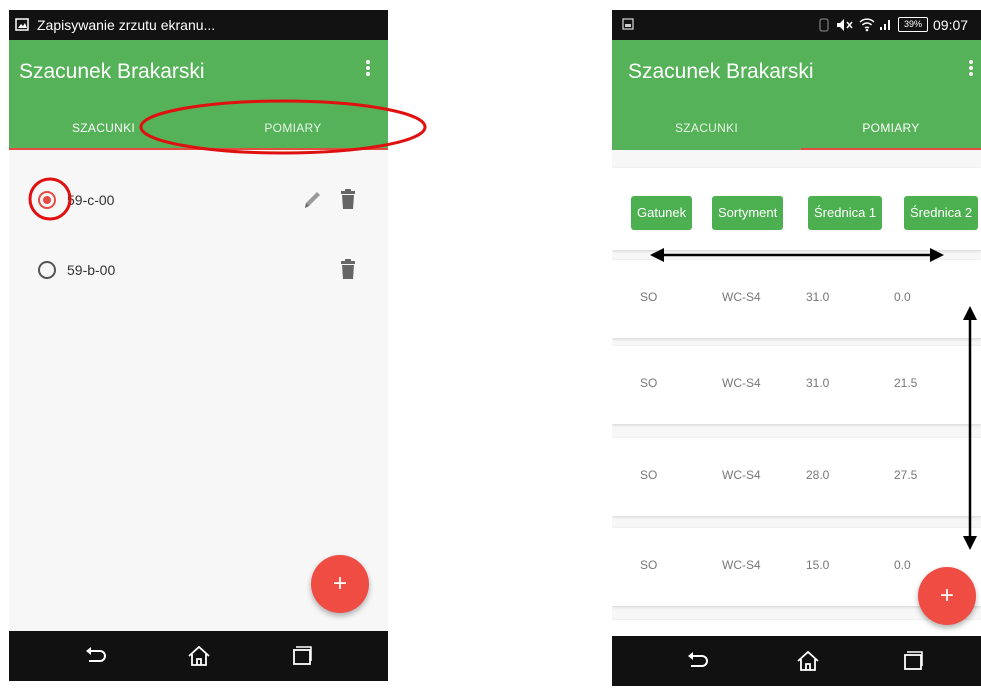  Describe the element at coordinates (91, 270) in the screenshot. I see `list-item-label: 59-b-00` at that location.